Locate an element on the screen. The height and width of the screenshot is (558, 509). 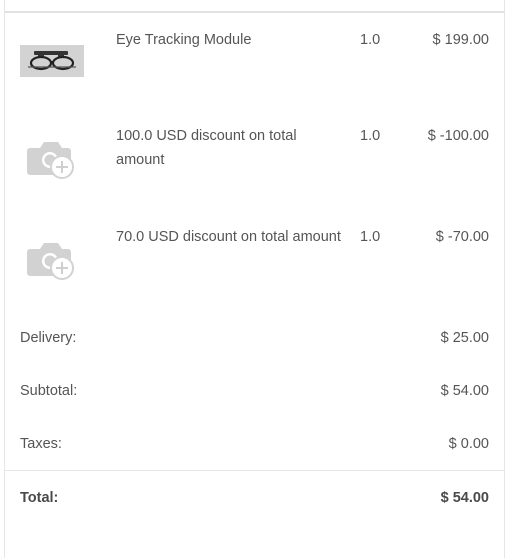
delivery-label: Delivery: is located at coordinates (48, 338).